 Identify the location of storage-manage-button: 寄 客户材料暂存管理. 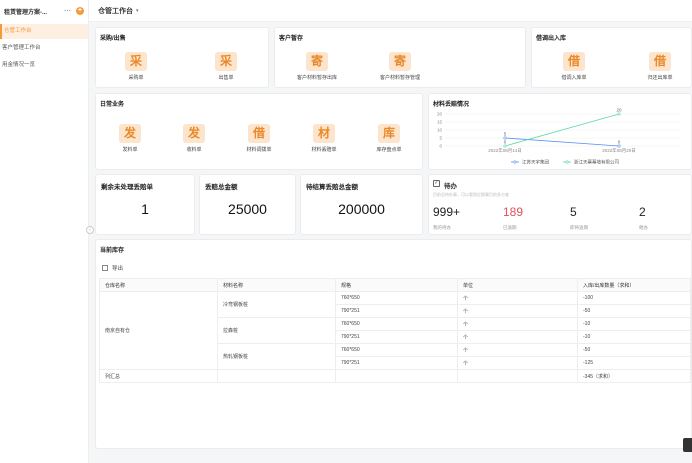
(400, 66).